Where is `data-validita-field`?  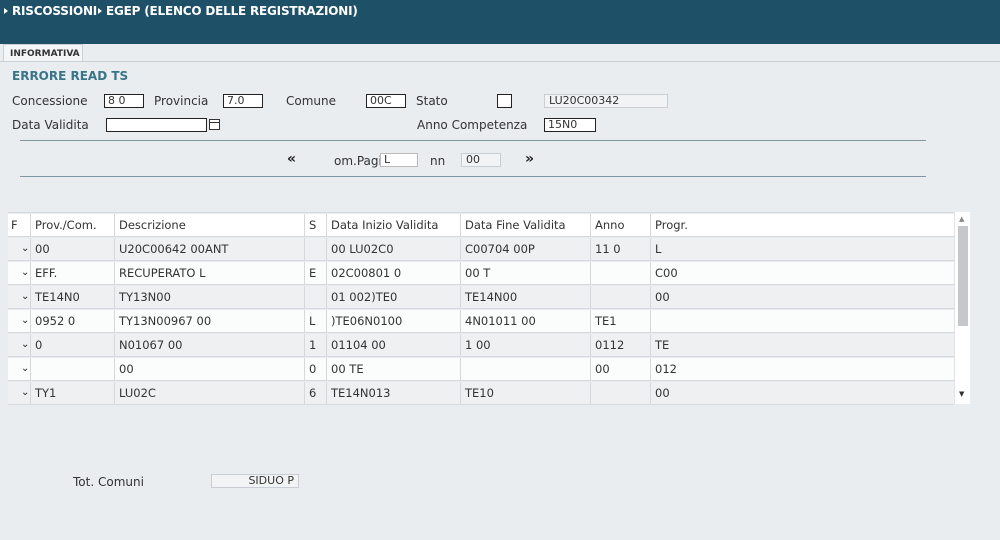 data-validita-field is located at coordinates (156, 125).